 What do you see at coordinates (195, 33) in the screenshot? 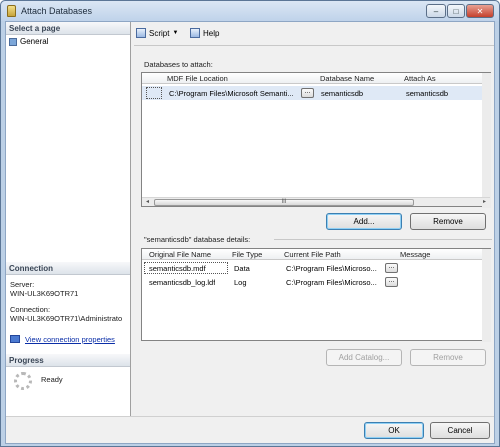
I see `help-icon` at bounding box center [195, 33].